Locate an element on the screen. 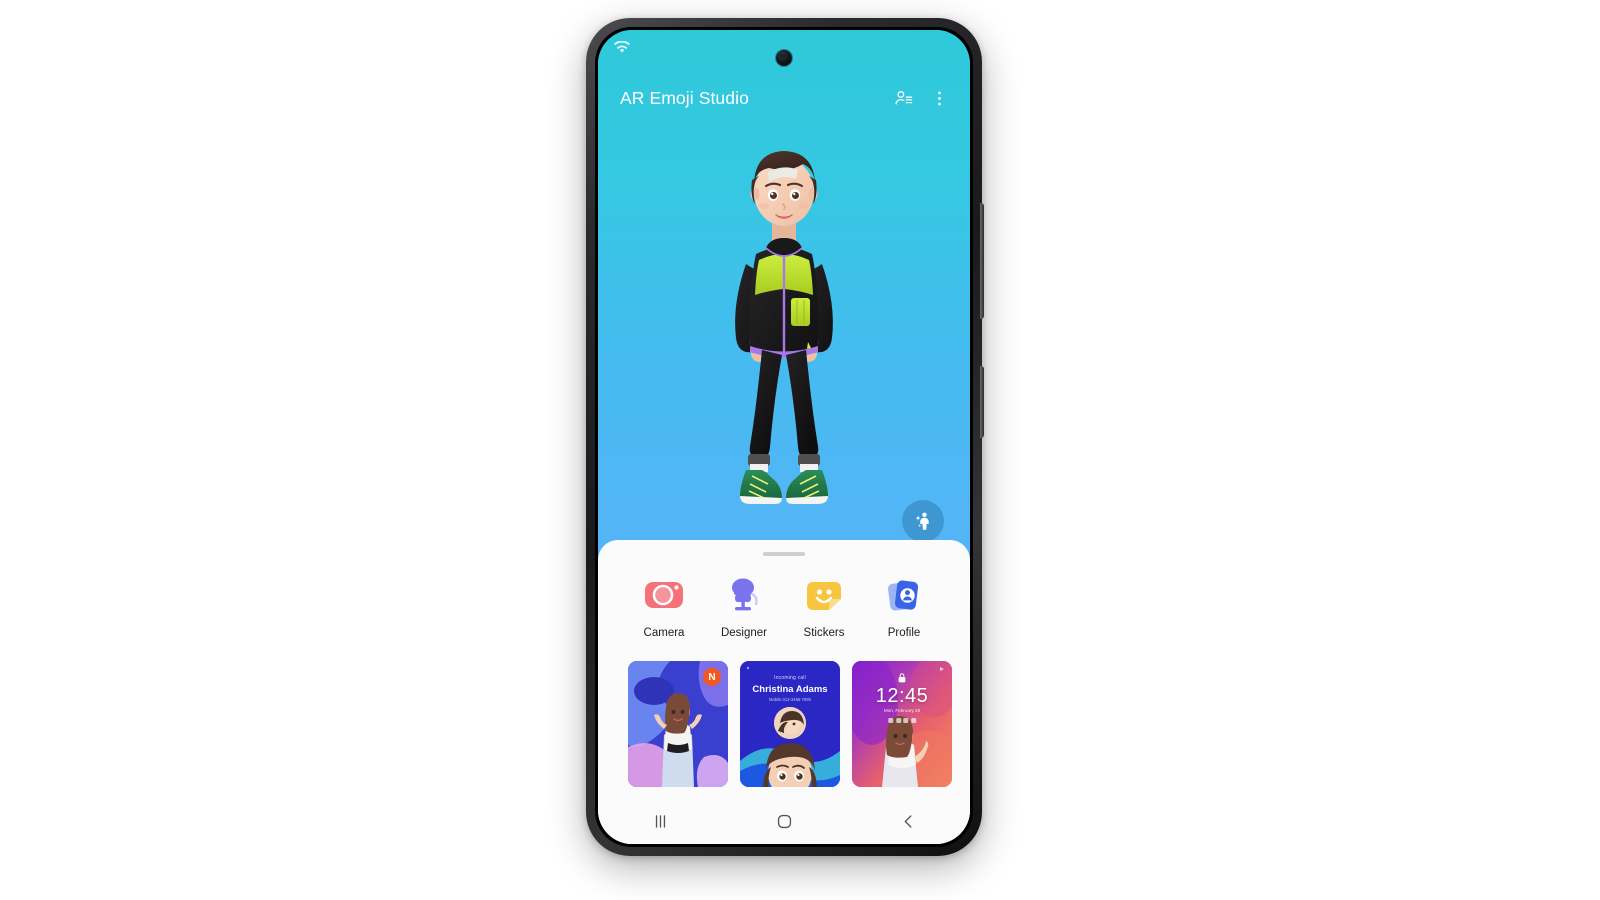  lock-icon is located at coordinates (902, 678).